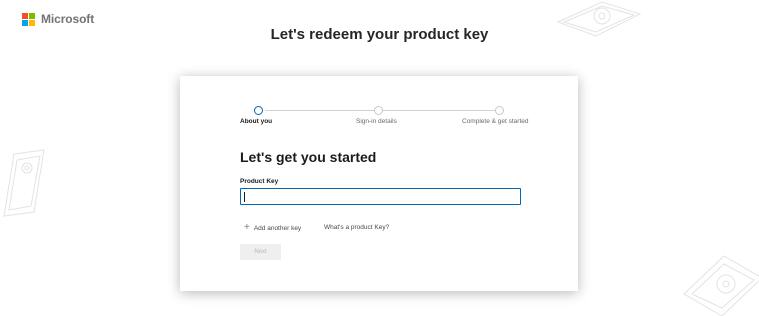  What do you see at coordinates (721, 285) in the screenshot?
I see `decorative-key-card-bottom-right` at bounding box center [721, 285].